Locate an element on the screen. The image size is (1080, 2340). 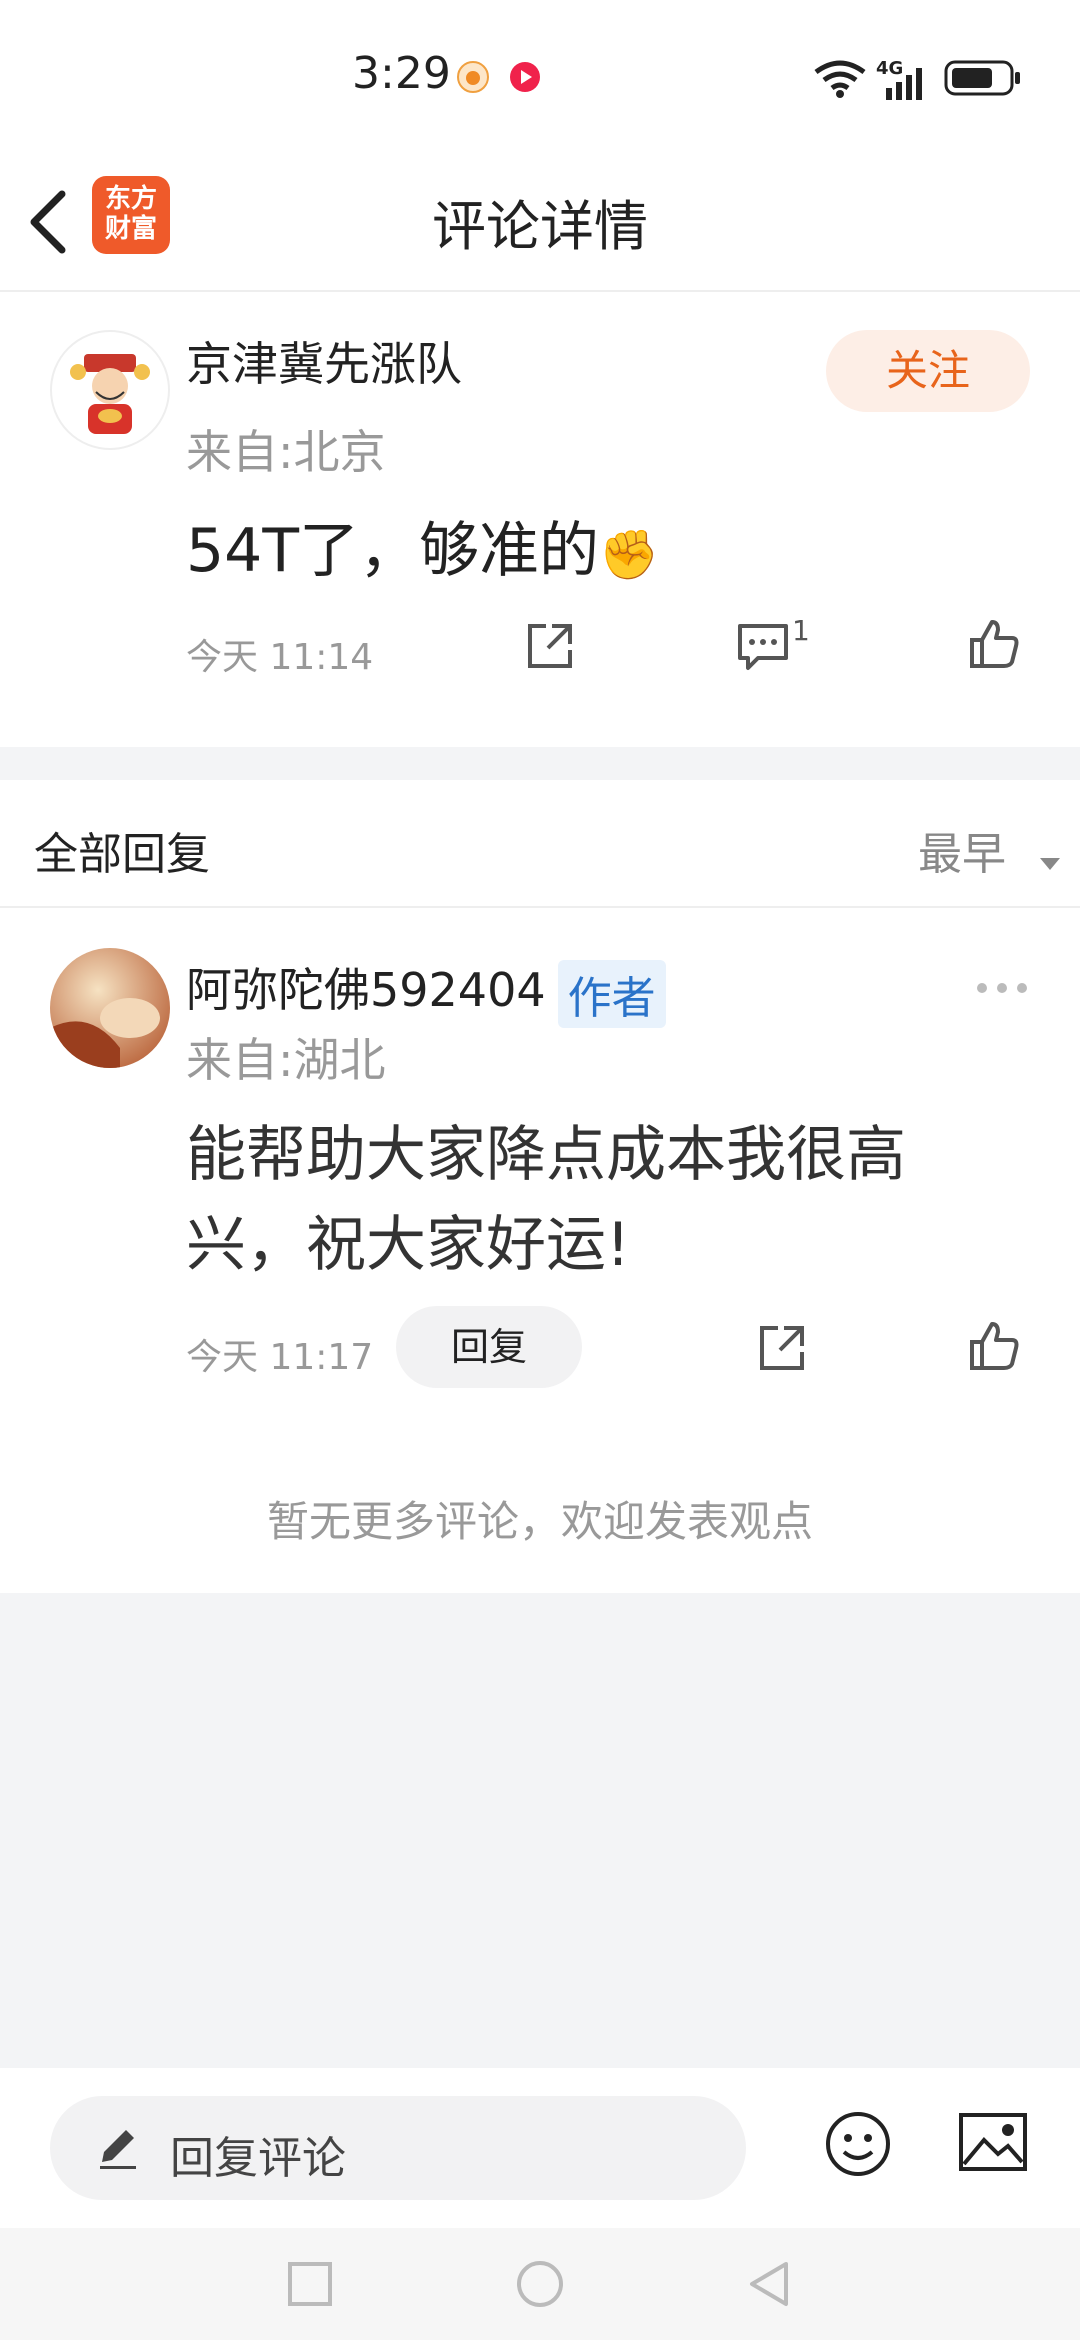
like-icon is located at coordinates (994, 646).